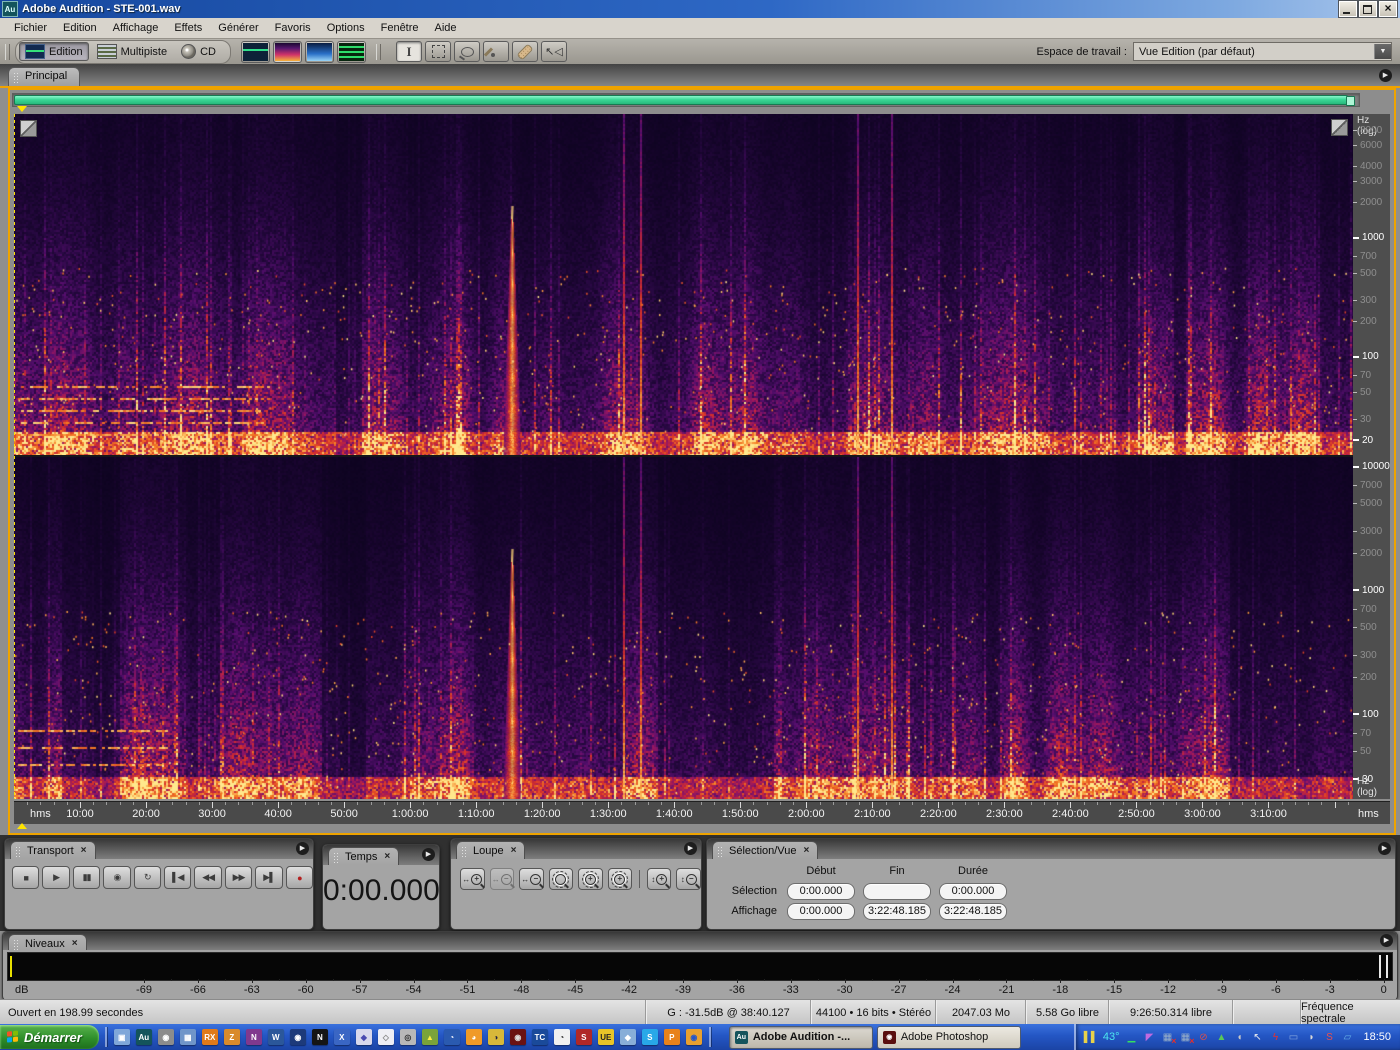 Image resolution: width=1400 pixels, height=1050 pixels. What do you see at coordinates (561, 1037) in the screenshot?
I see `clock-app-icon: ◔` at bounding box center [561, 1037].